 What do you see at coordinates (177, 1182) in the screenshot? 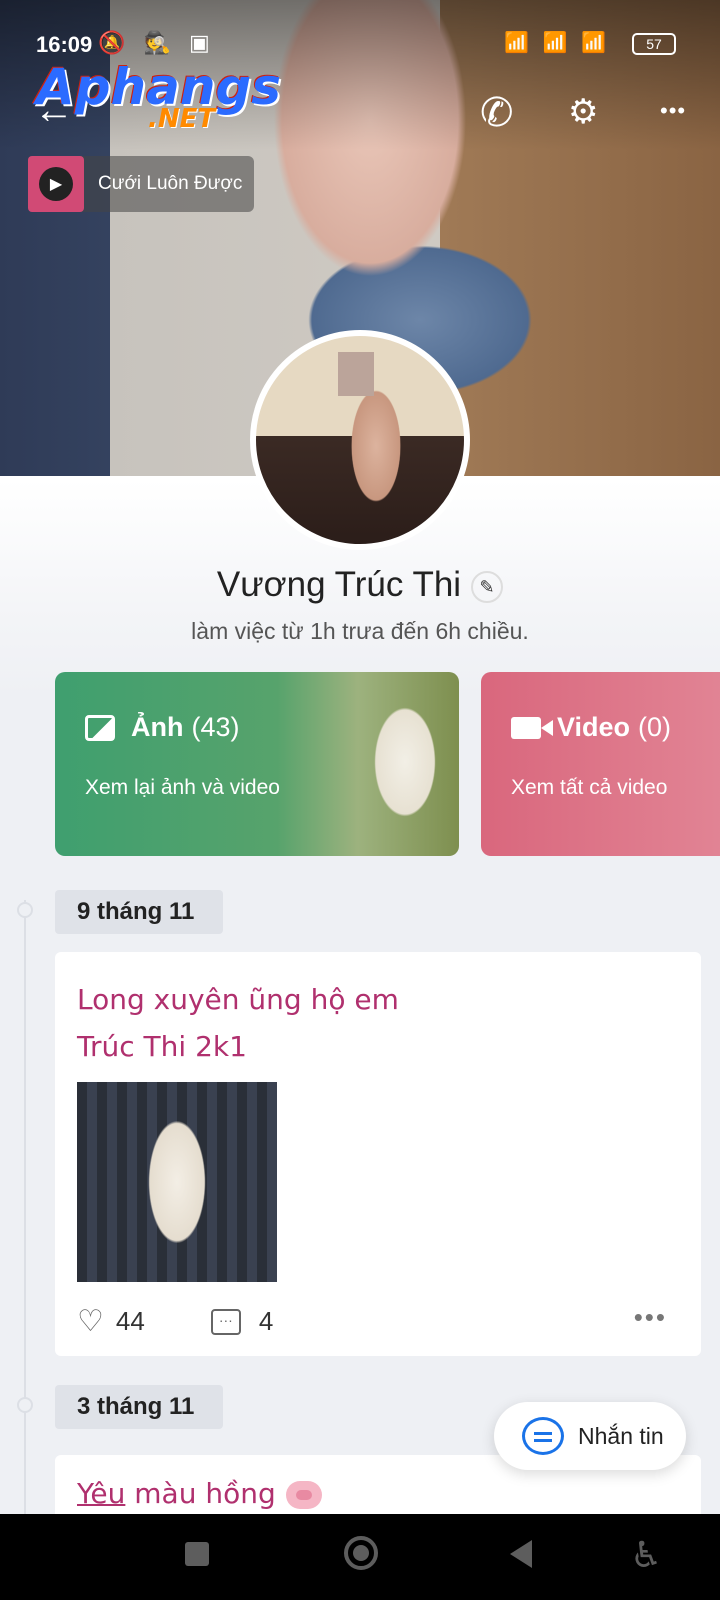
I see `post-image` at bounding box center [177, 1182].